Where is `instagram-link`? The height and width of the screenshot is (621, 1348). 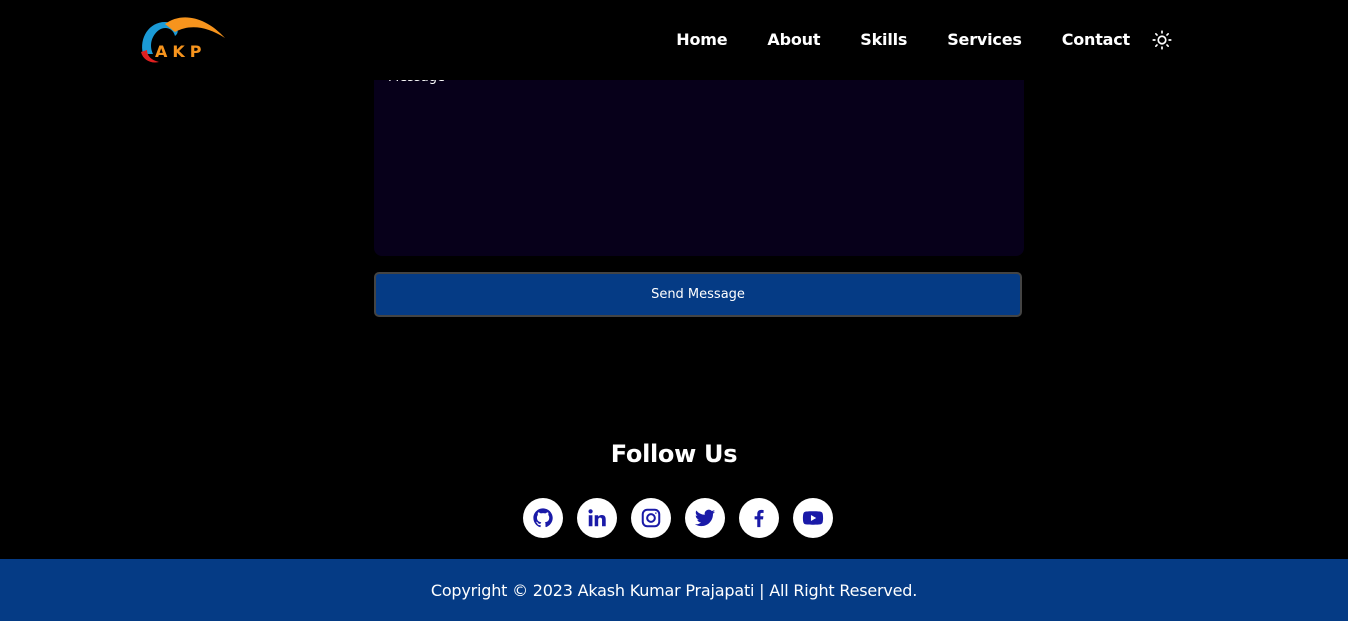
instagram-link is located at coordinates (651, 518).